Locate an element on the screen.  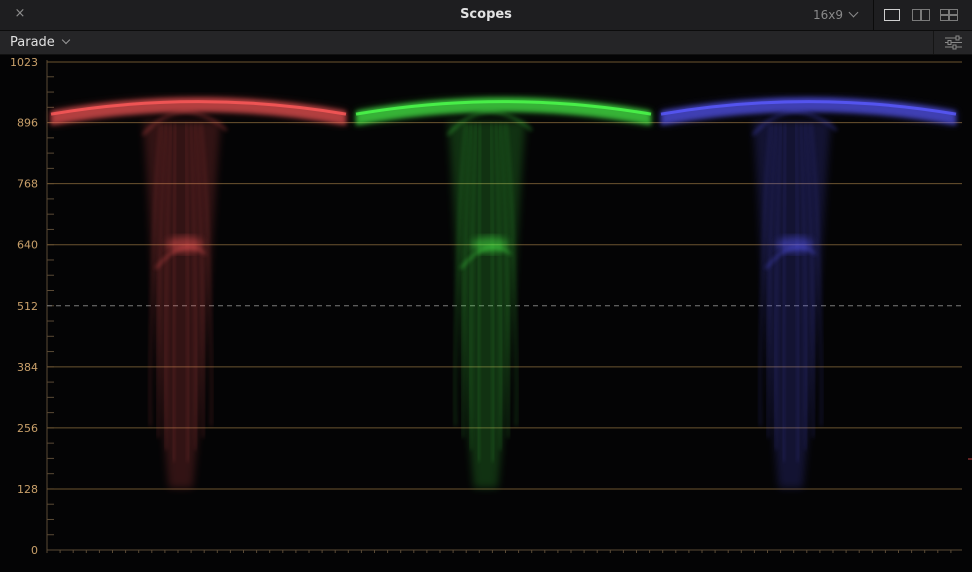
divider is located at coordinates (873, 15).